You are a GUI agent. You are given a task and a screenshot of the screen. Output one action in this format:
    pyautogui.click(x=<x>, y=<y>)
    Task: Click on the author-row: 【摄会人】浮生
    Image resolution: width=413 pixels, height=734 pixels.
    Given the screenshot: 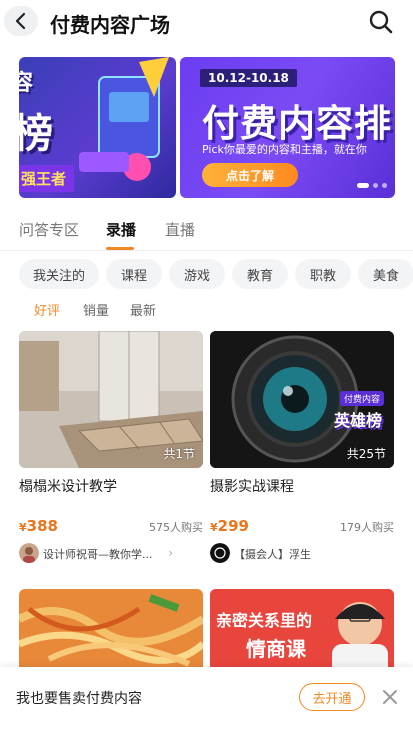 What is the action you would take?
    pyautogui.click(x=302, y=553)
    